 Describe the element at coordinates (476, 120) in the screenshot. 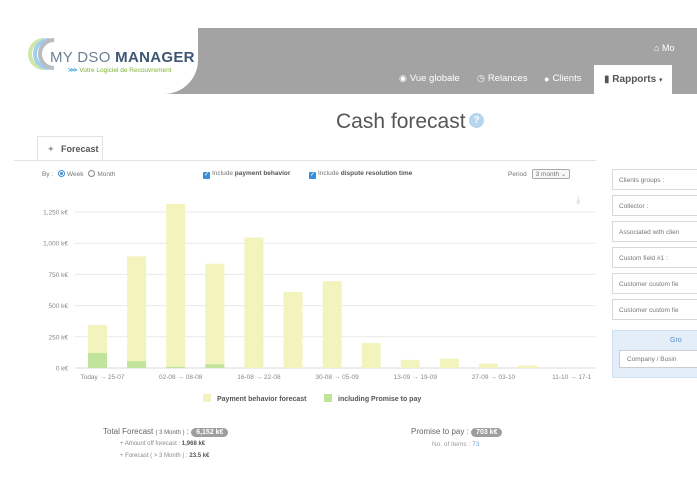

I see `help-icon: ?` at that location.